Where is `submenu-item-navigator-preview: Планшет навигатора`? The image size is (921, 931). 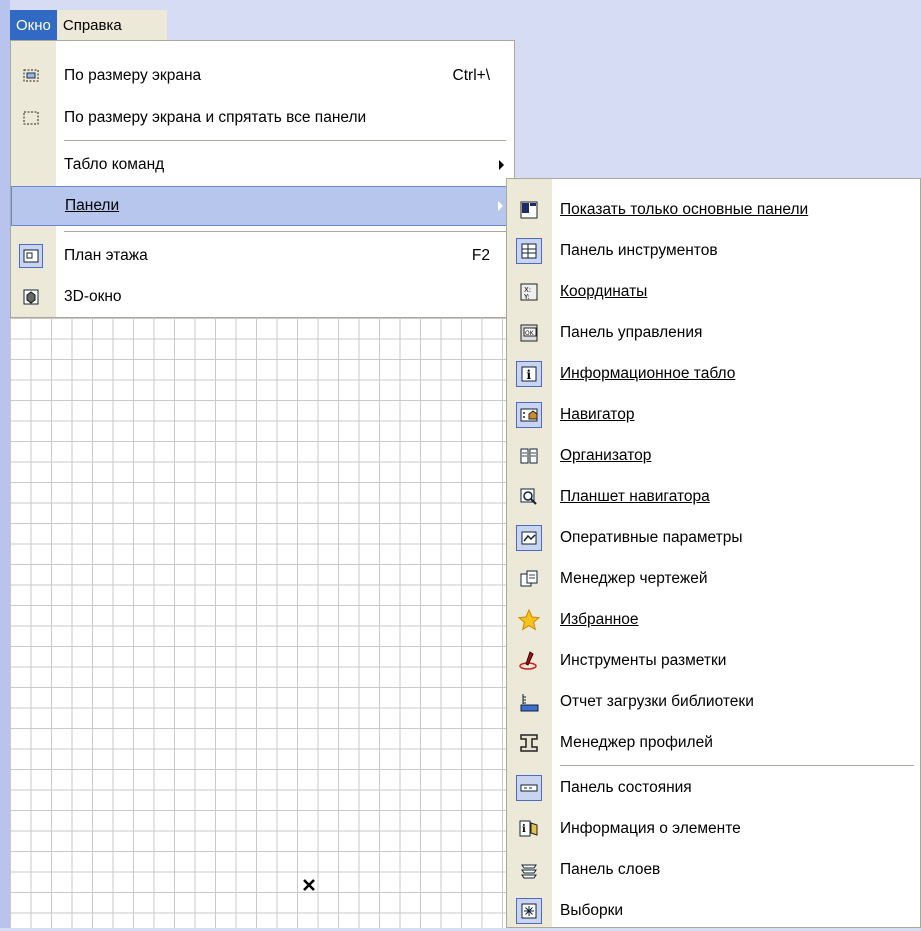 submenu-item-navigator-preview: Планшет навигатора is located at coordinates (713, 496).